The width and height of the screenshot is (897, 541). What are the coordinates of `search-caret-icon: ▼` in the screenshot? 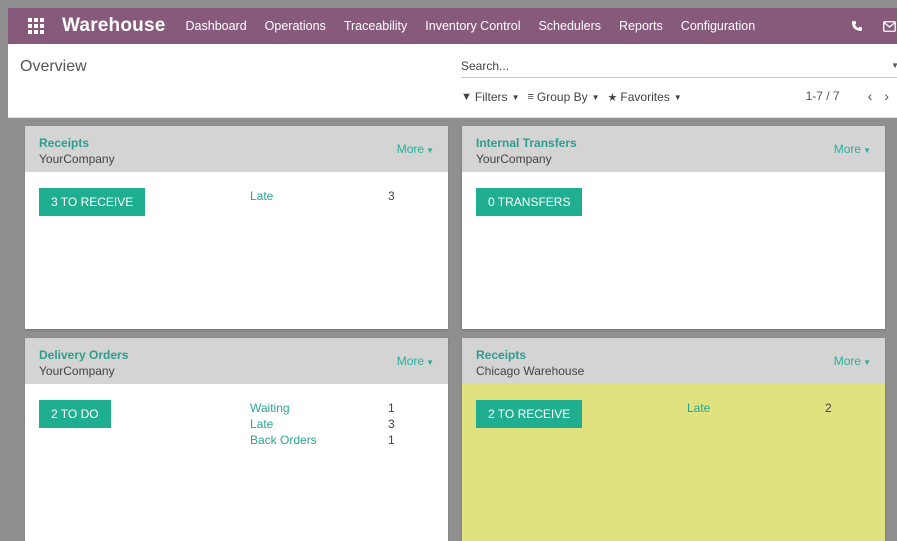 It's located at (894, 65).